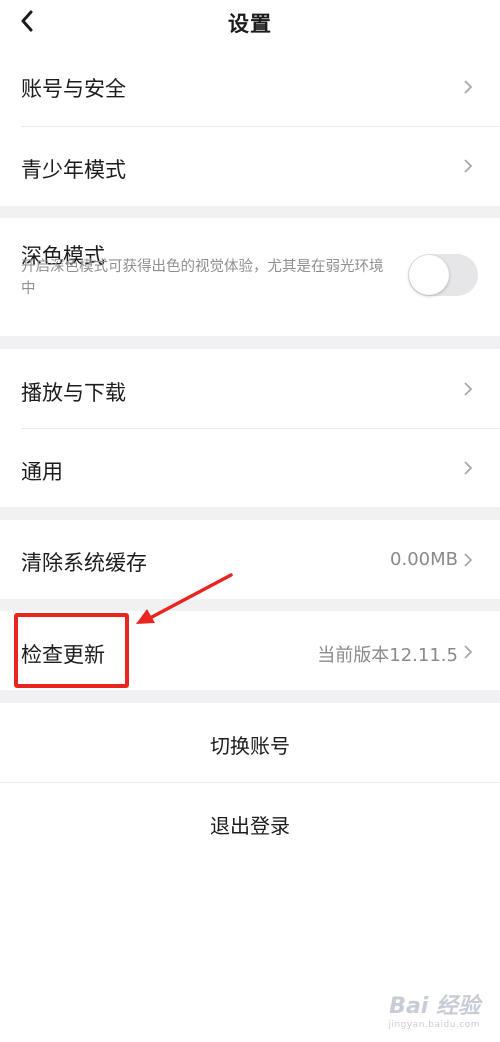 Image resolution: width=500 pixels, height=1042 pixels. Describe the element at coordinates (42, 472) in the screenshot. I see `general-label: 通用` at that location.